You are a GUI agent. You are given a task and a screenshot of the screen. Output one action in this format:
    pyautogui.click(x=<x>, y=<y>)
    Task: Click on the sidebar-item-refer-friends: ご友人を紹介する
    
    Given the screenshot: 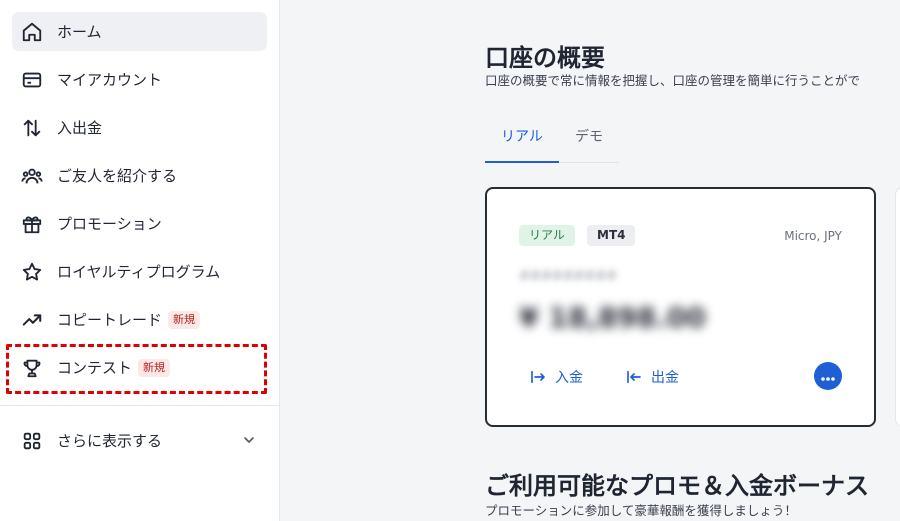 What is the action you would take?
    pyautogui.click(x=139, y=175)
    